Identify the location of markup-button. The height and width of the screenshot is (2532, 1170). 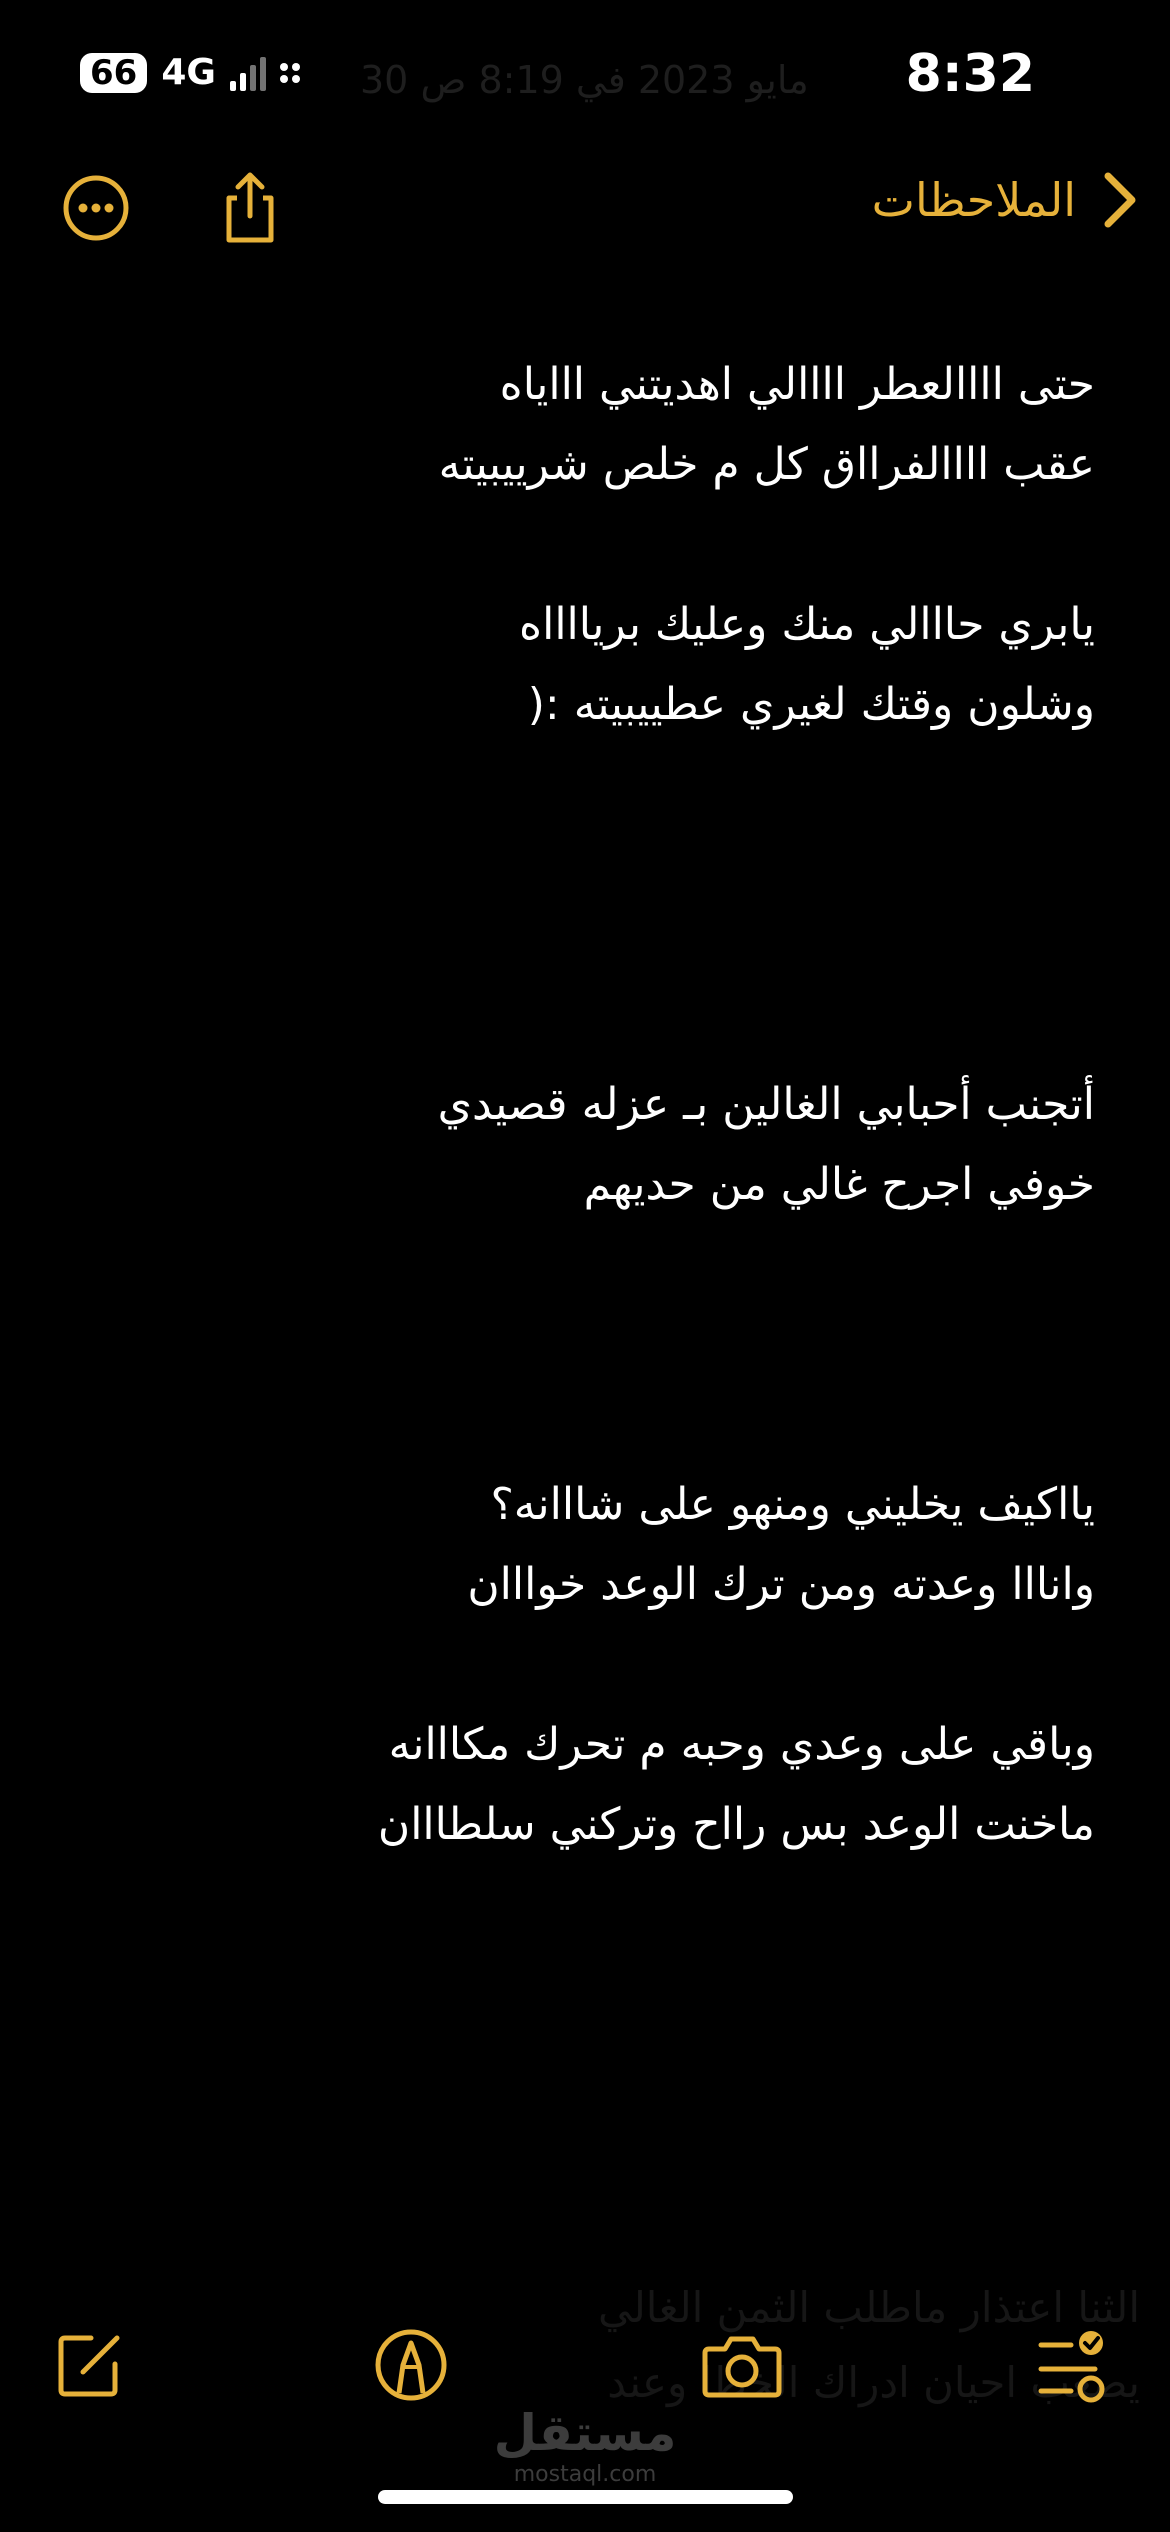
(411, 2365).